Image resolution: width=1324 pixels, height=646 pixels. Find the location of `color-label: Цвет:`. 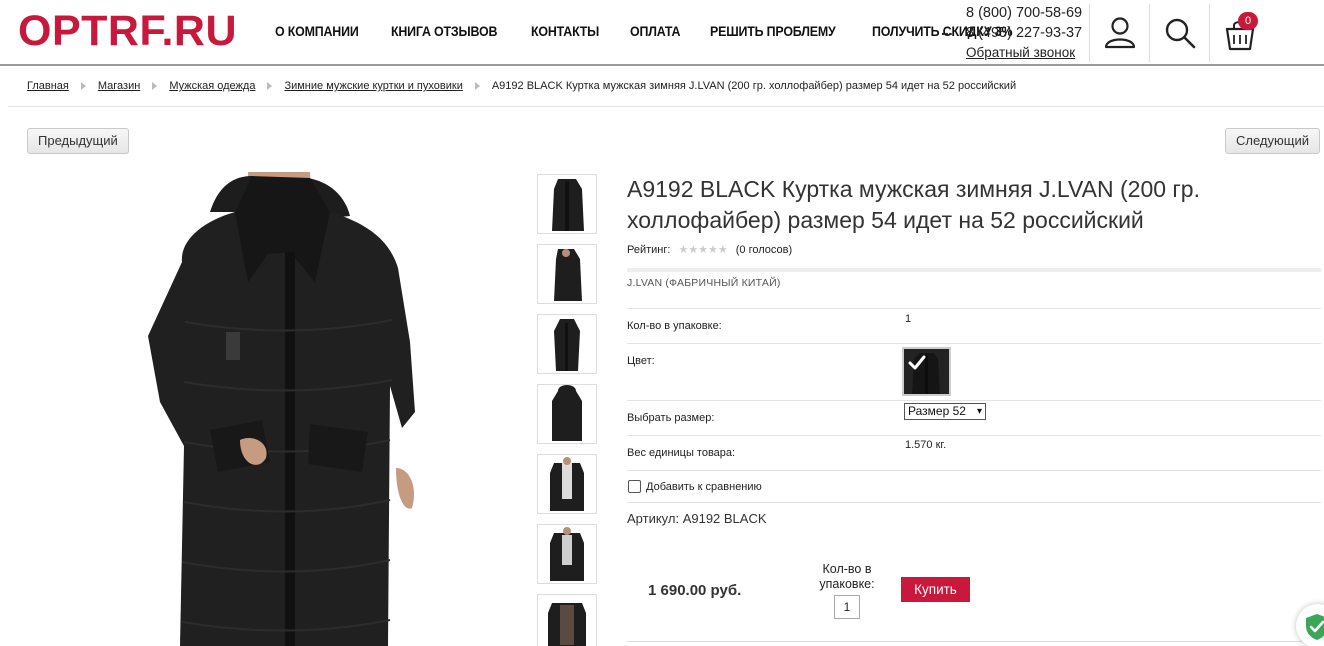

color-label: Цвет: is located at coordinates (641, 361).